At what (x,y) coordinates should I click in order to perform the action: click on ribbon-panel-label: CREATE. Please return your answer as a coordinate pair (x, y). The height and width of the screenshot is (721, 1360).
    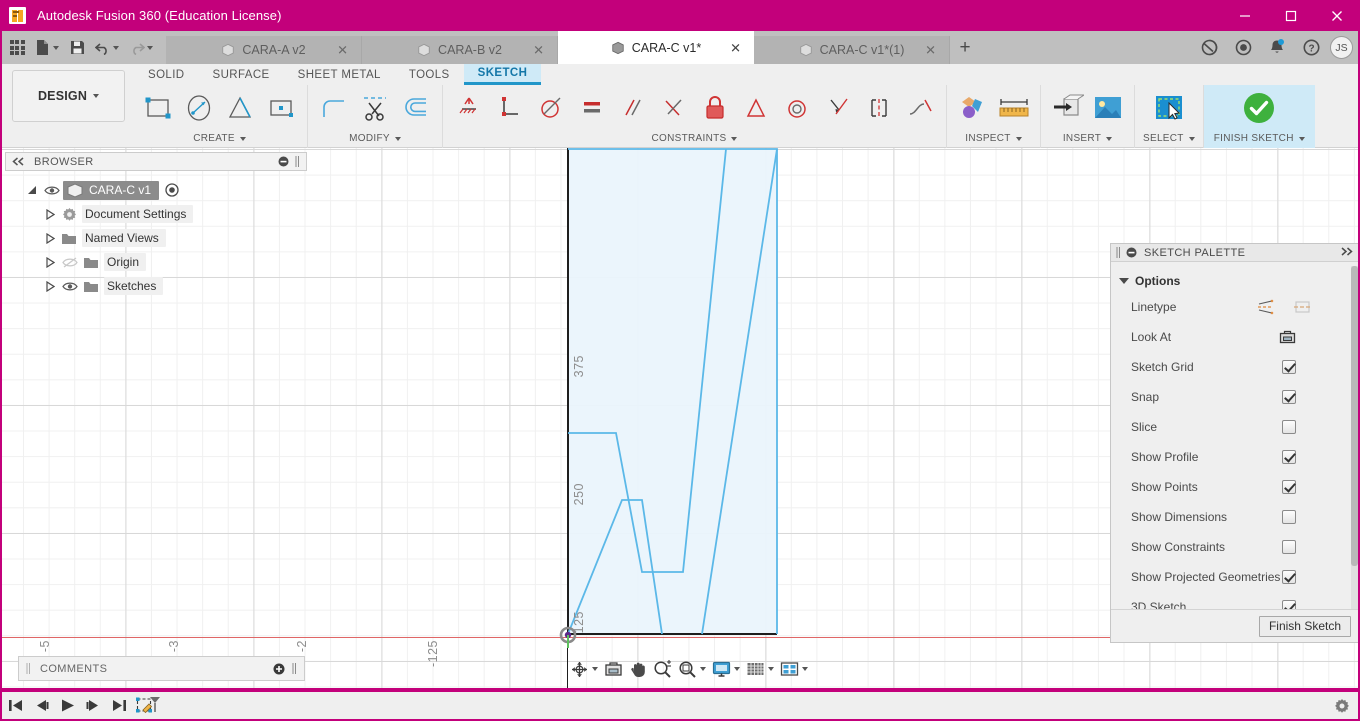
    Looking at the image, I should click on (219, 138).